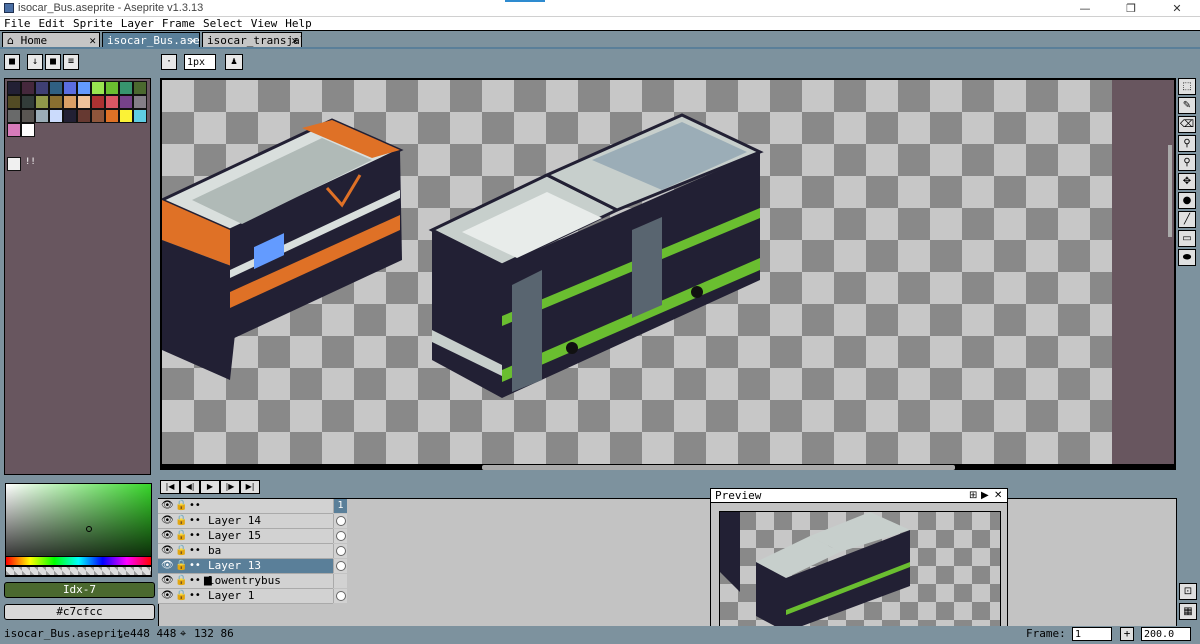 This screenshot has width=1200, height=644. I want to click on horizontal-scrollbar, so click(718, 467).